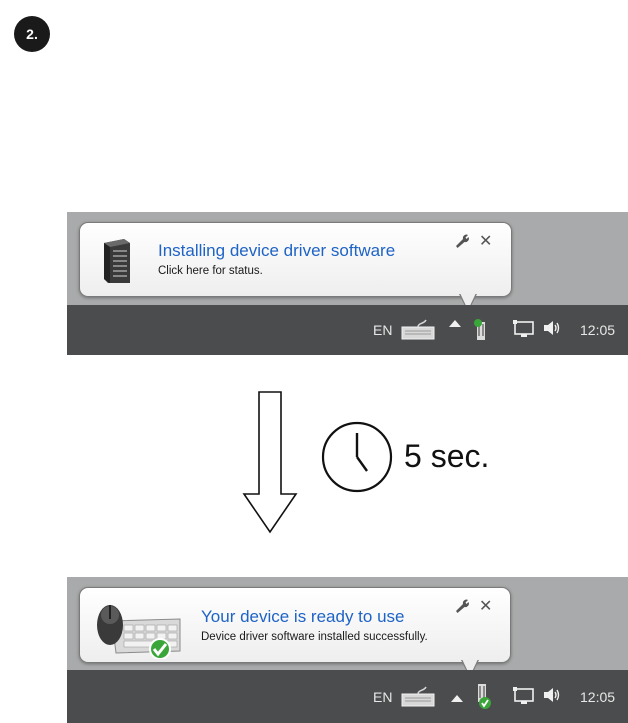  What do you see at coordinates (357, 457) in the screenshot?
I see `clock-icon` at bounding box center [357, 457].